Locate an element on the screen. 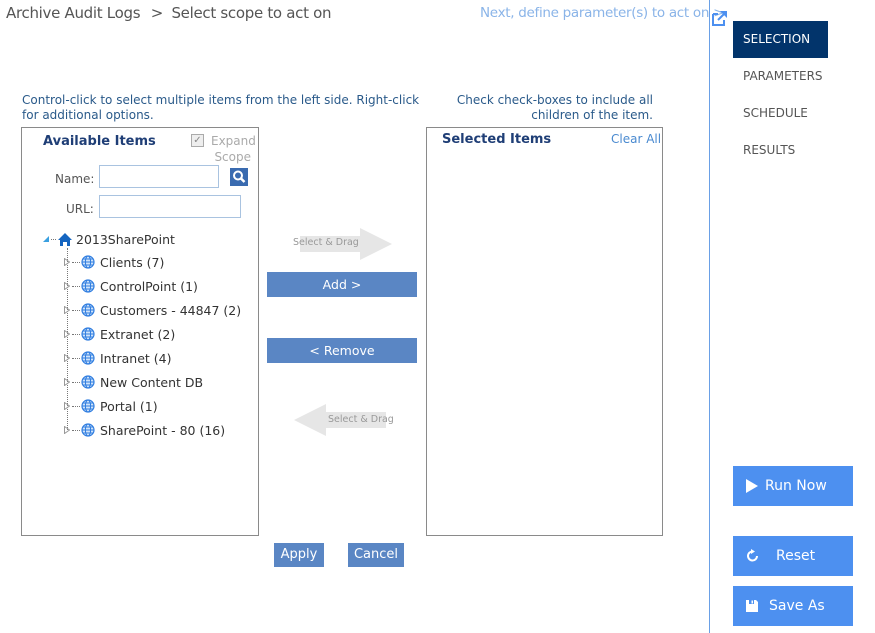 Image resolution: width=875 pixels, height=633 pixels. divider is located at coordinates (709, 316).